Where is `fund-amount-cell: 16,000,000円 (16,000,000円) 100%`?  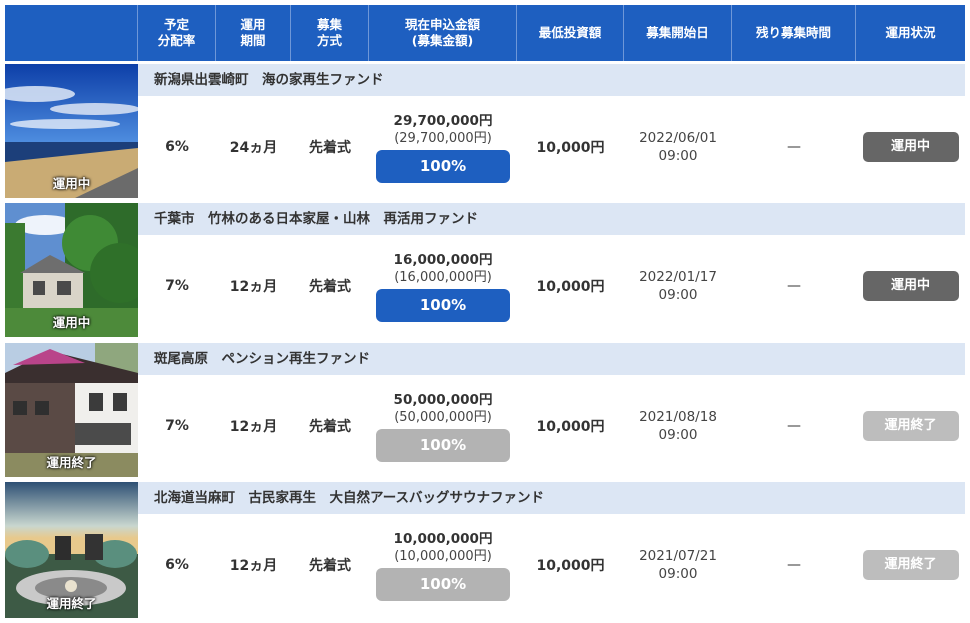
fund-amount-cell: 16,000,000円 (16,000,000円) 100% is located at coordinates (443, 286).